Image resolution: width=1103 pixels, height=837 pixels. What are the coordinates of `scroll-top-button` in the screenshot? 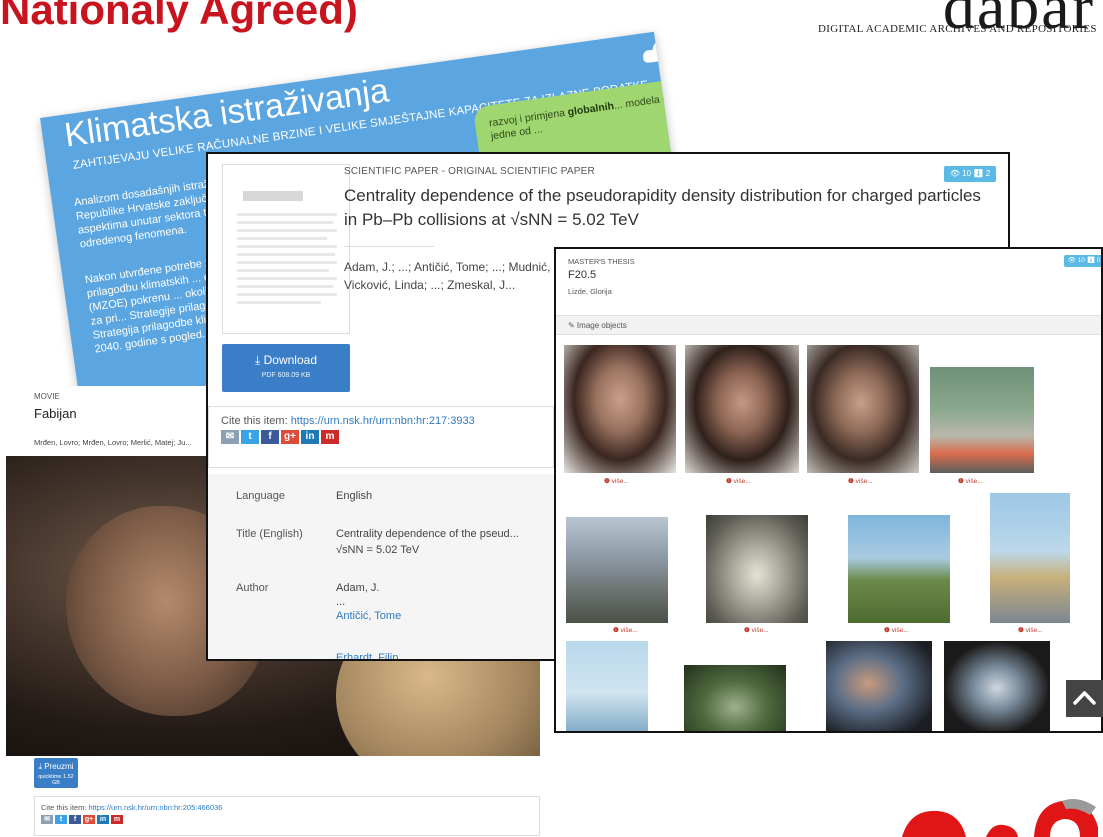 It's located at (1084, 698).